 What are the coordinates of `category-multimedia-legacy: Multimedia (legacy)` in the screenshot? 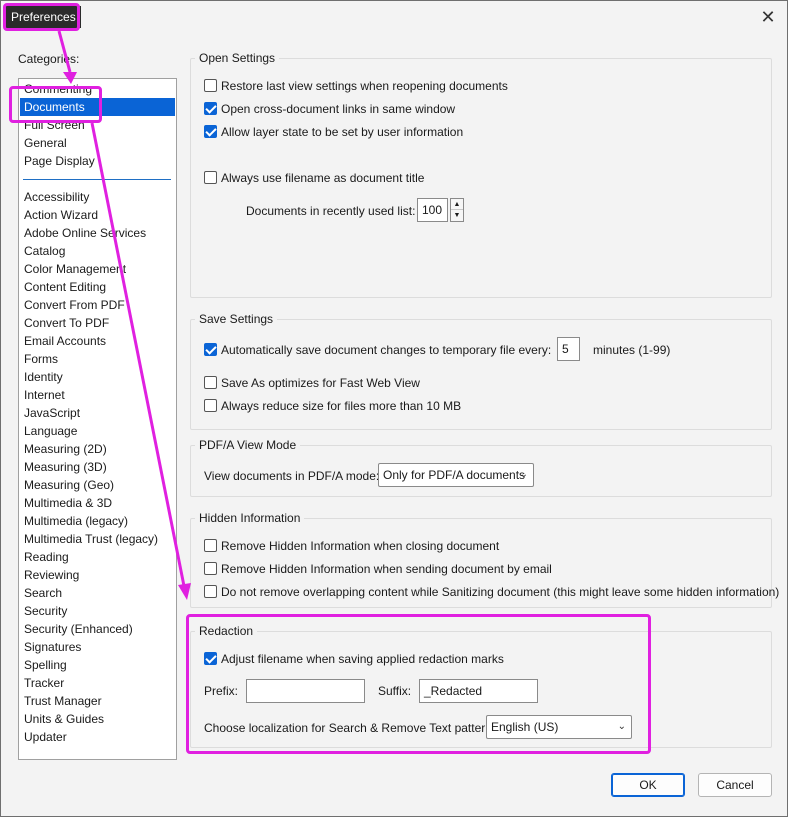 It's located at (97, 521).